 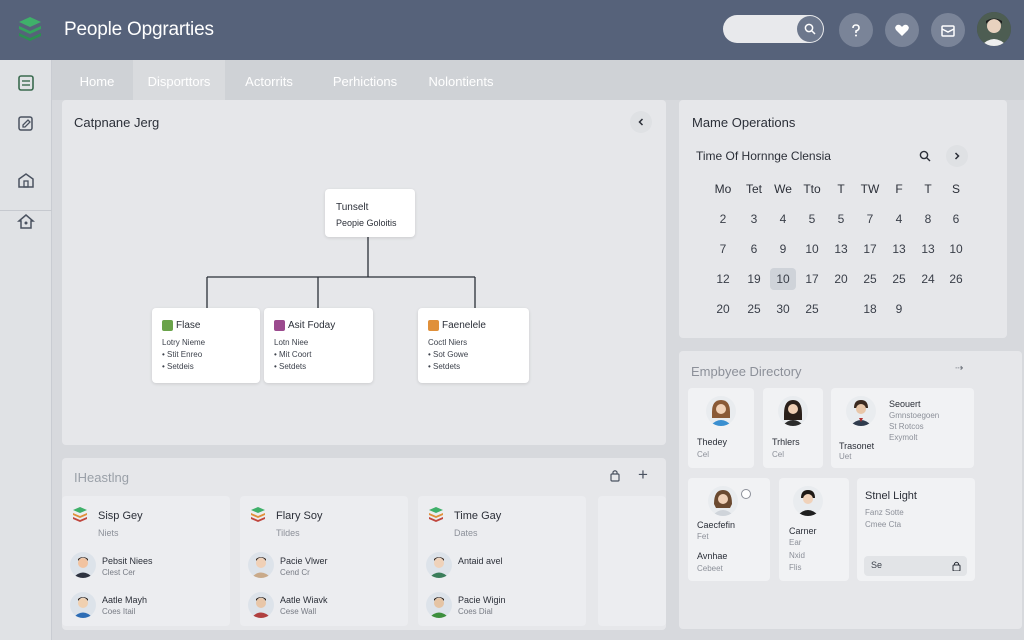 I want to click on favorites-button, so click(x=902, y=30).